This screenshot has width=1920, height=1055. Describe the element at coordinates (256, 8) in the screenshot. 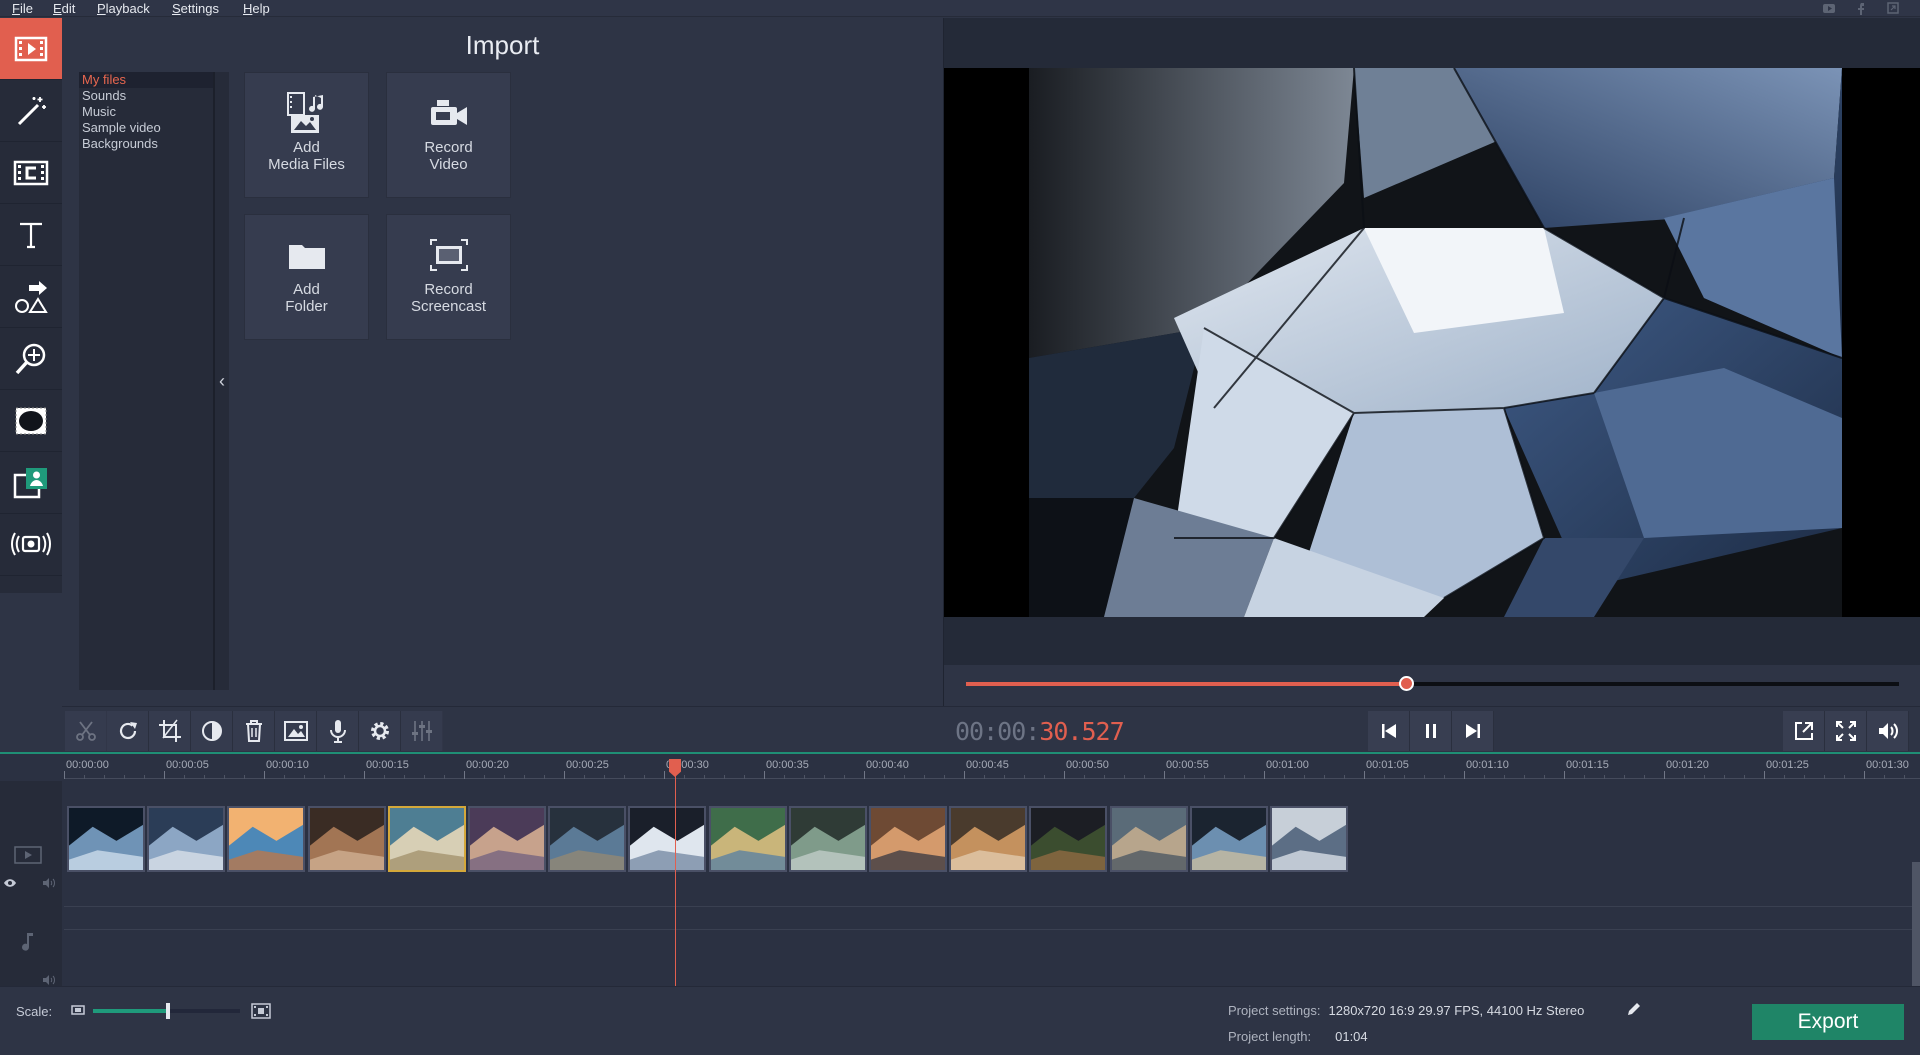

I see `menu-help: Help` at that location.